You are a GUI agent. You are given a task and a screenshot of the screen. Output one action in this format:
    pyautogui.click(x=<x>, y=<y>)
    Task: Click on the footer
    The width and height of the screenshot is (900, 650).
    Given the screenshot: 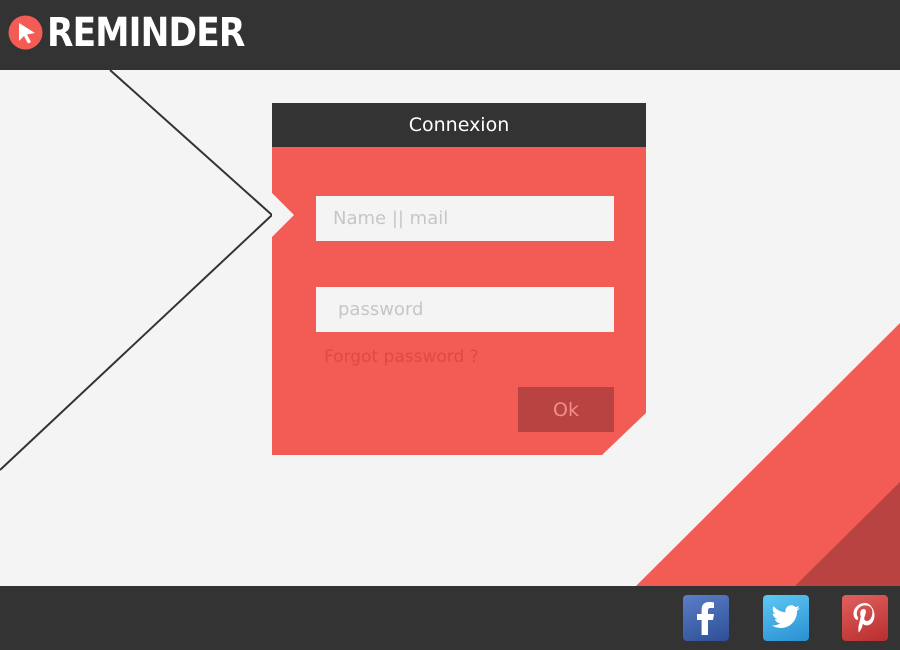 What is the action you would take?
    pyautogui.click(x=450, y=618)
    